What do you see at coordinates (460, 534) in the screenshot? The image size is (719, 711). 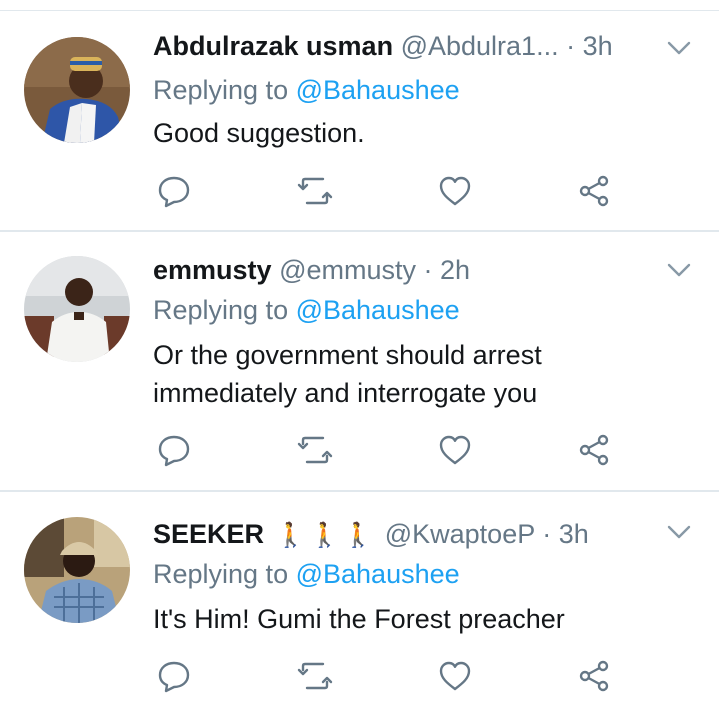 I see `user-handle: @KwaptoeP` at bounding box center [460, 534].